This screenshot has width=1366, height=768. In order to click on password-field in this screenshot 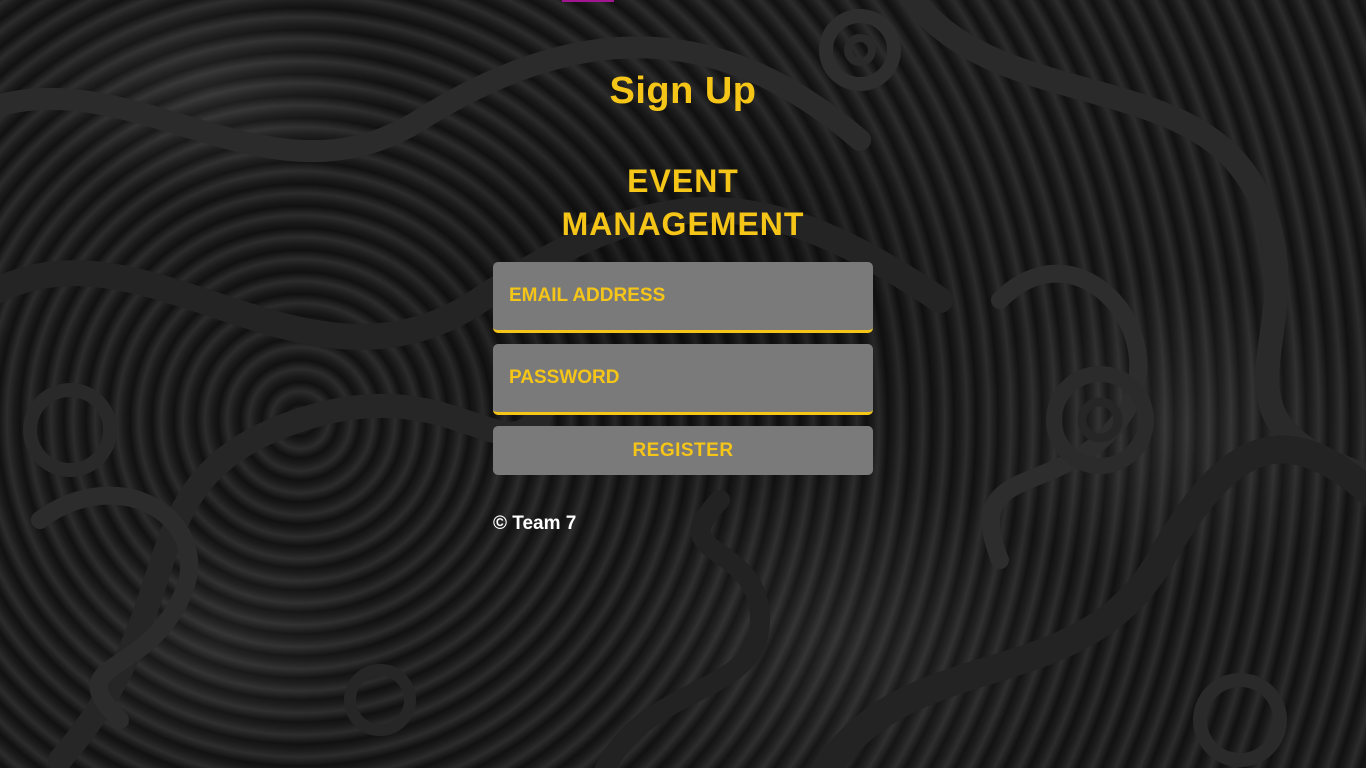, I will do `click(683, 379)`.